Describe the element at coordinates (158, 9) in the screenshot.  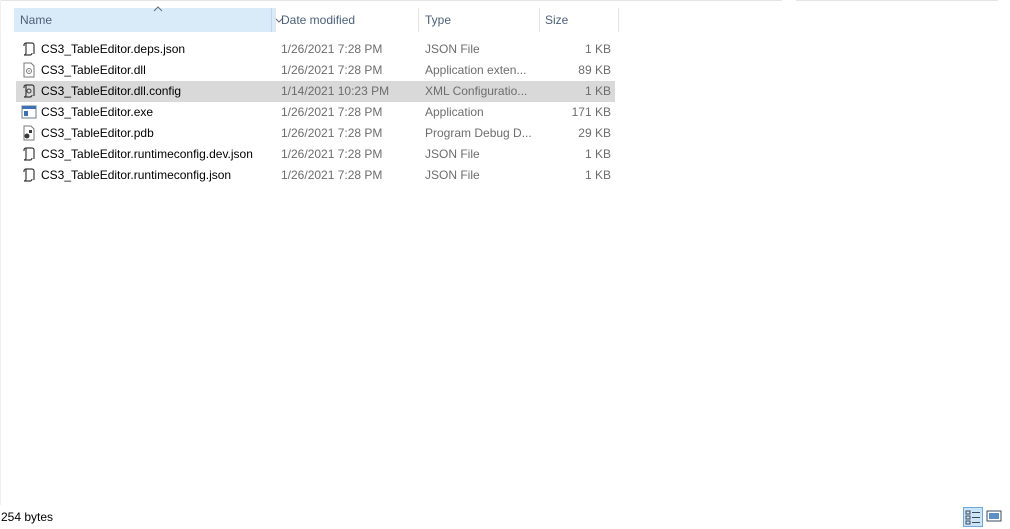
I see `sort-ascending-icon` at that location.